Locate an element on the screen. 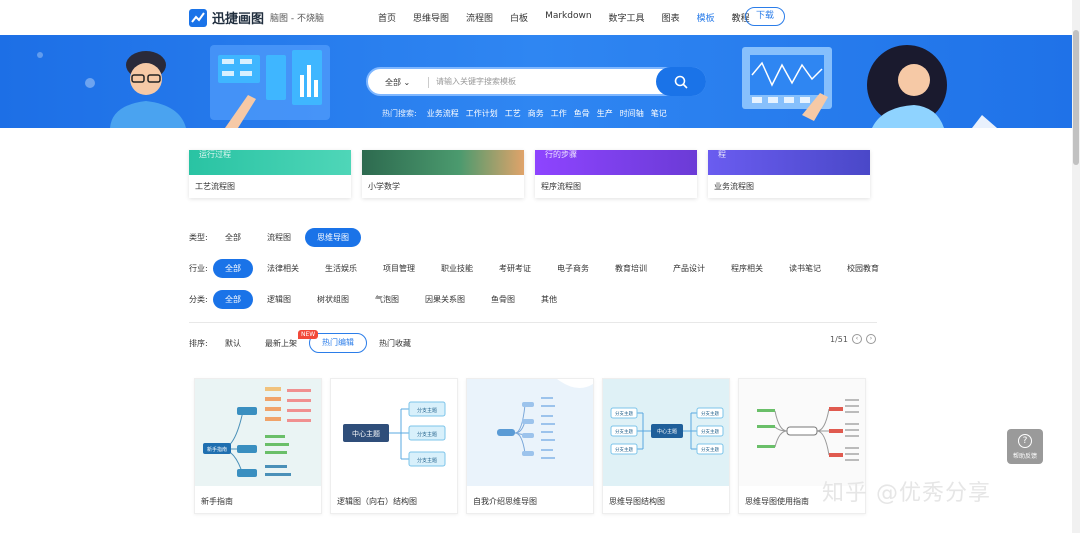 This screenshot has height=533, width=1080. download-button: 下载 is located at coordinates (765, 16).